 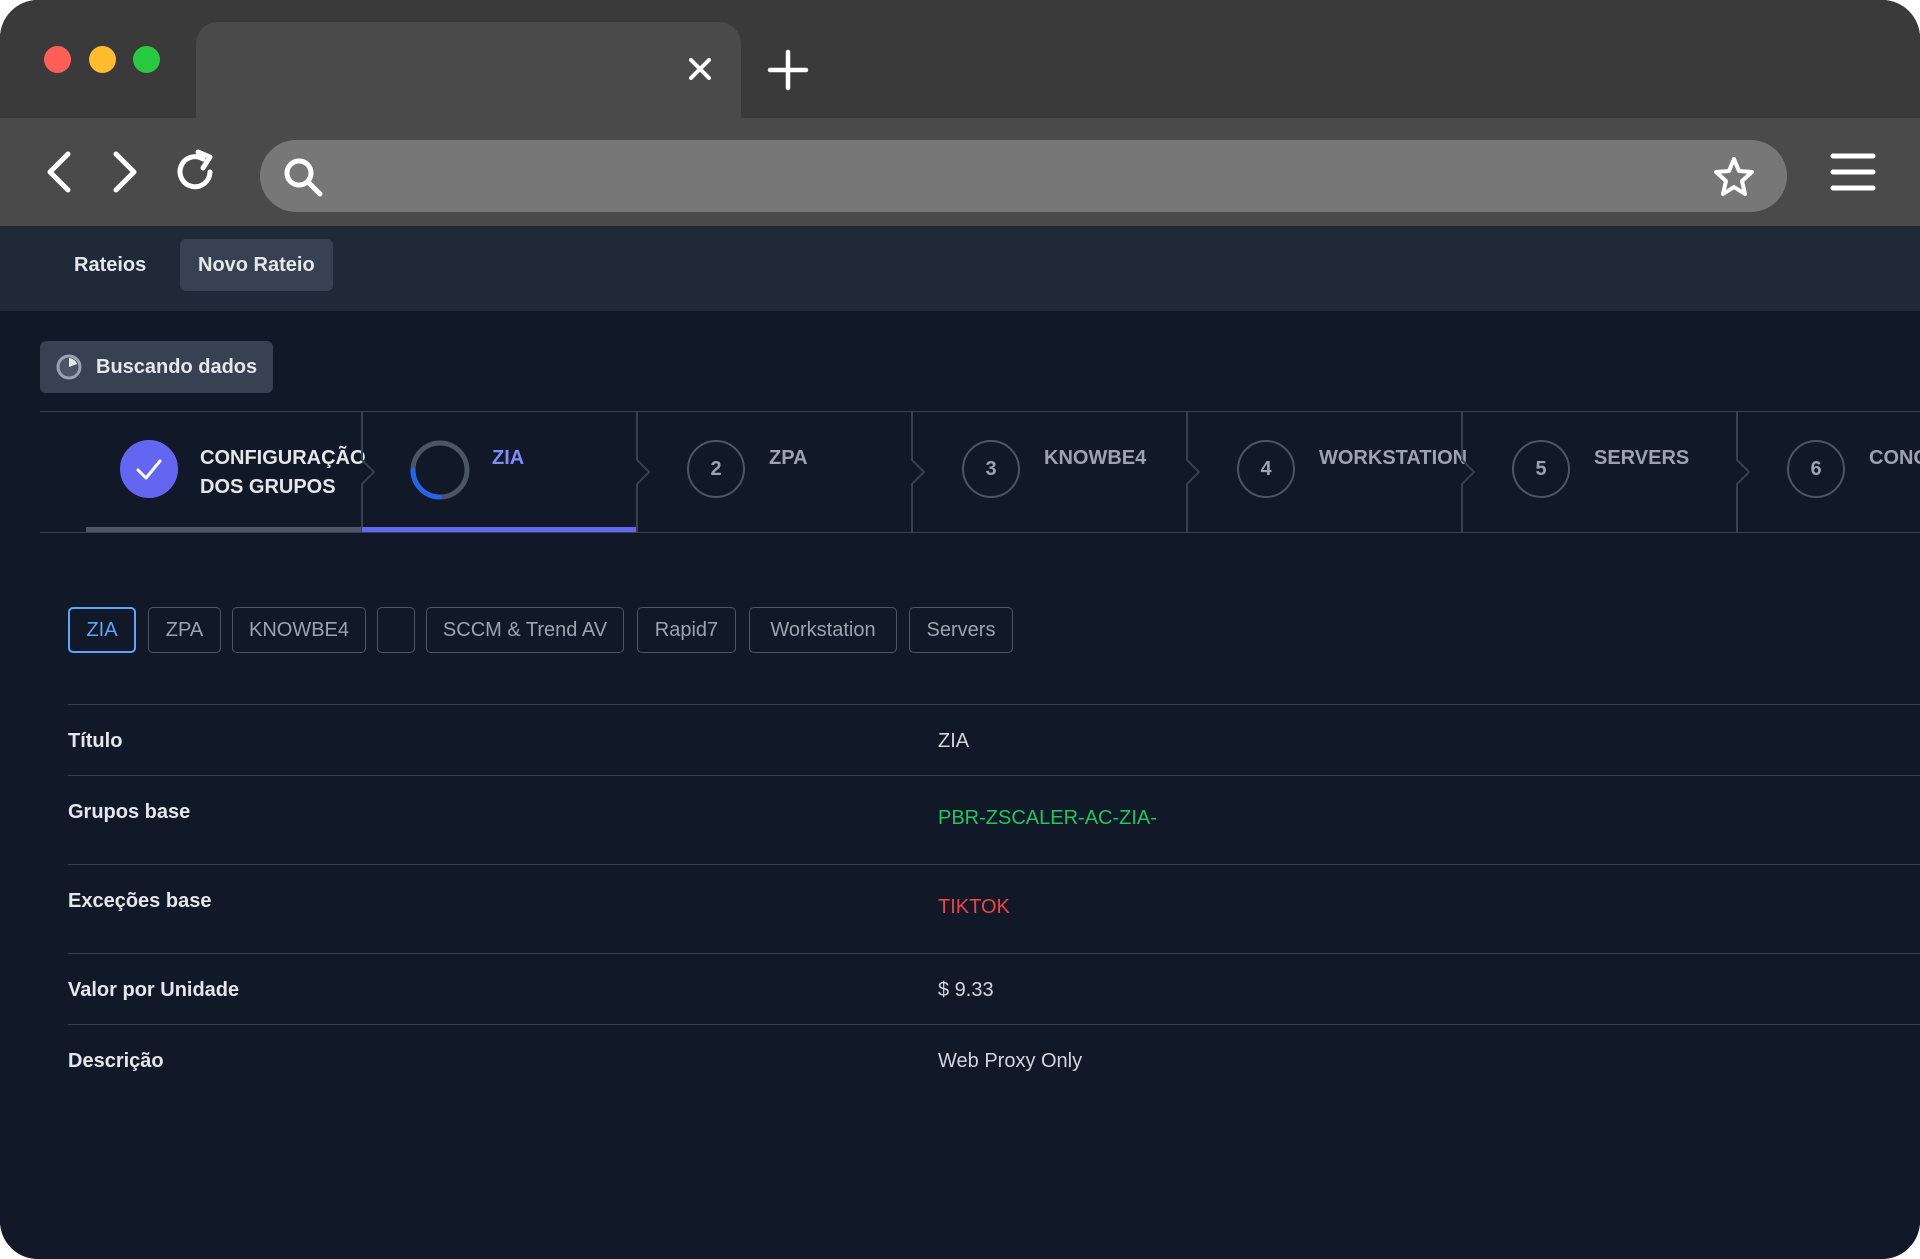 I want to click on subtab-sccm-trend-av: SCCM & Trend AV, so click(x=525, y=630).